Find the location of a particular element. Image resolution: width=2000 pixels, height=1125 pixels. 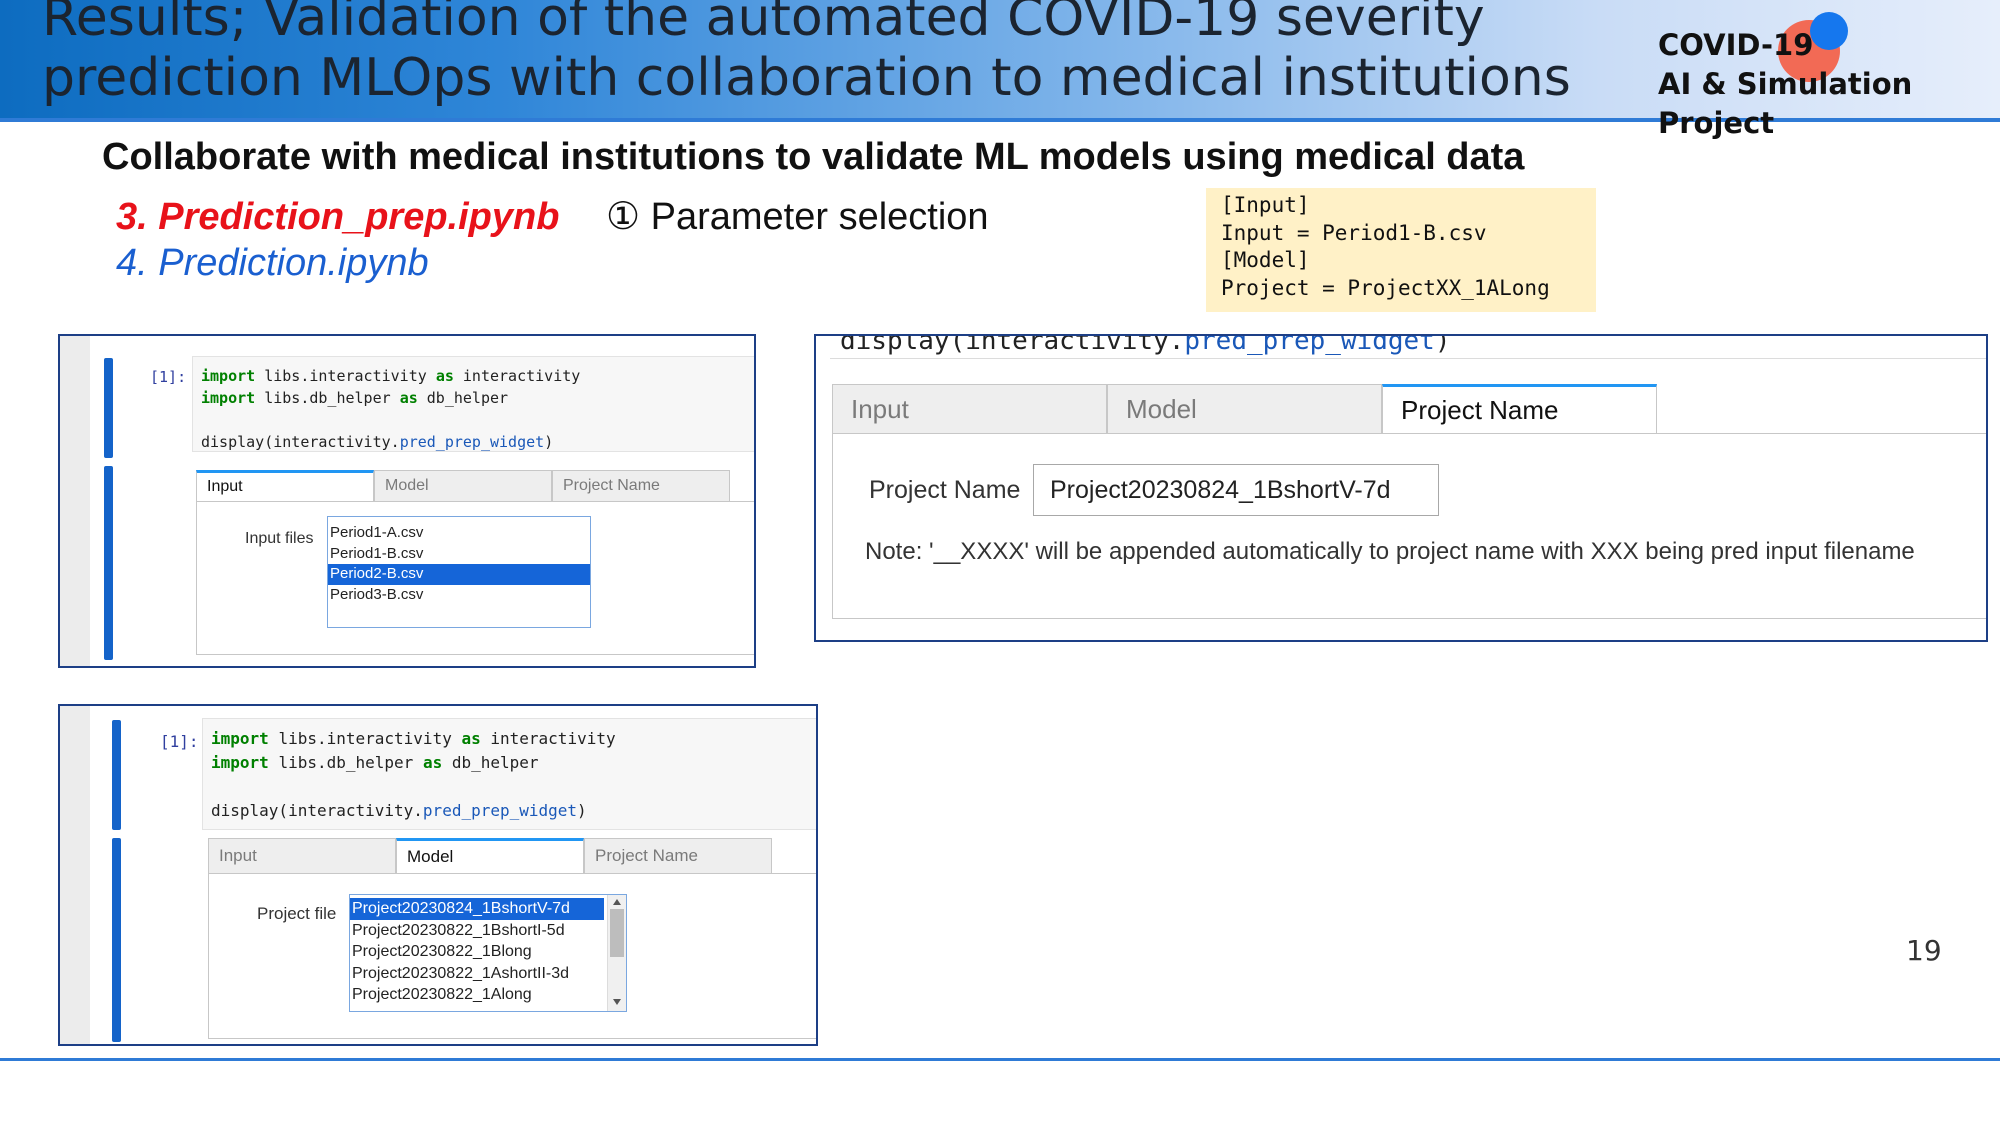

params-line-4: Project = ProjectXX_1ALong is located at coordinates (1385, 287).